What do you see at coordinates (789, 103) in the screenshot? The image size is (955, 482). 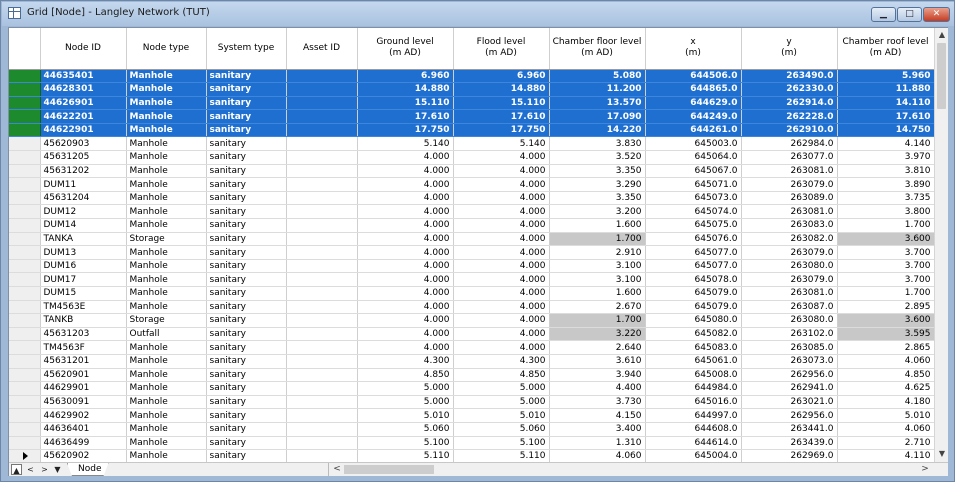 I see `cell-y: 262914.0` at bounding box center [789, 103].